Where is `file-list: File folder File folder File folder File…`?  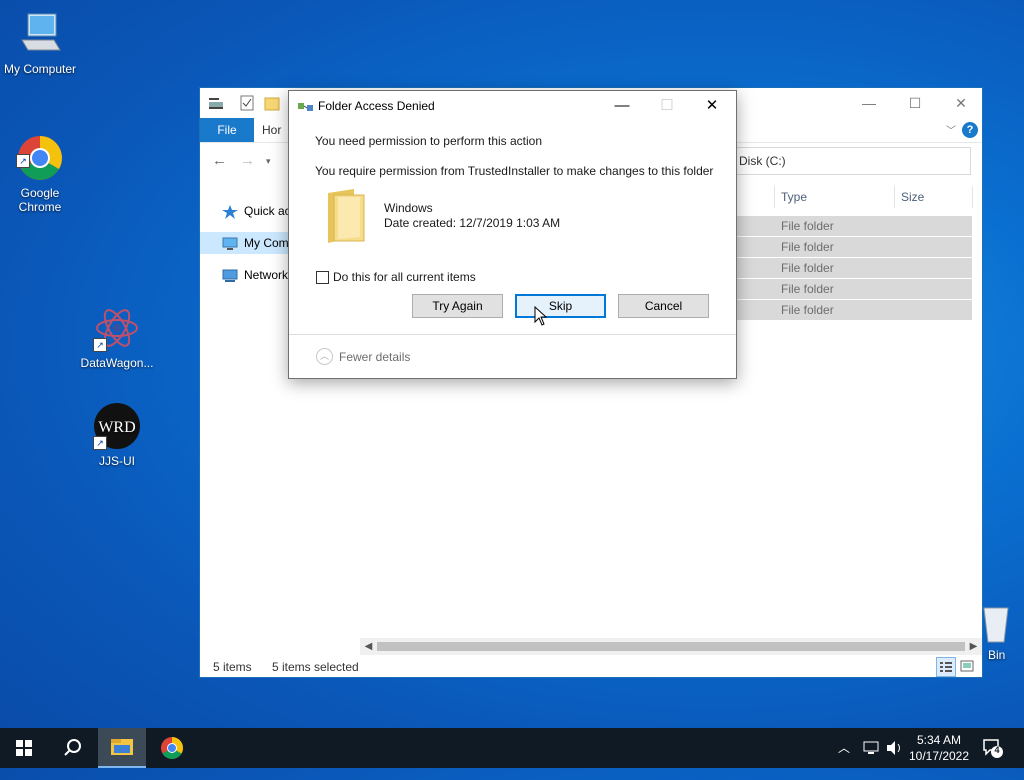
file-list: File folder File folder File folder File… is located at coordinates (854, 268).